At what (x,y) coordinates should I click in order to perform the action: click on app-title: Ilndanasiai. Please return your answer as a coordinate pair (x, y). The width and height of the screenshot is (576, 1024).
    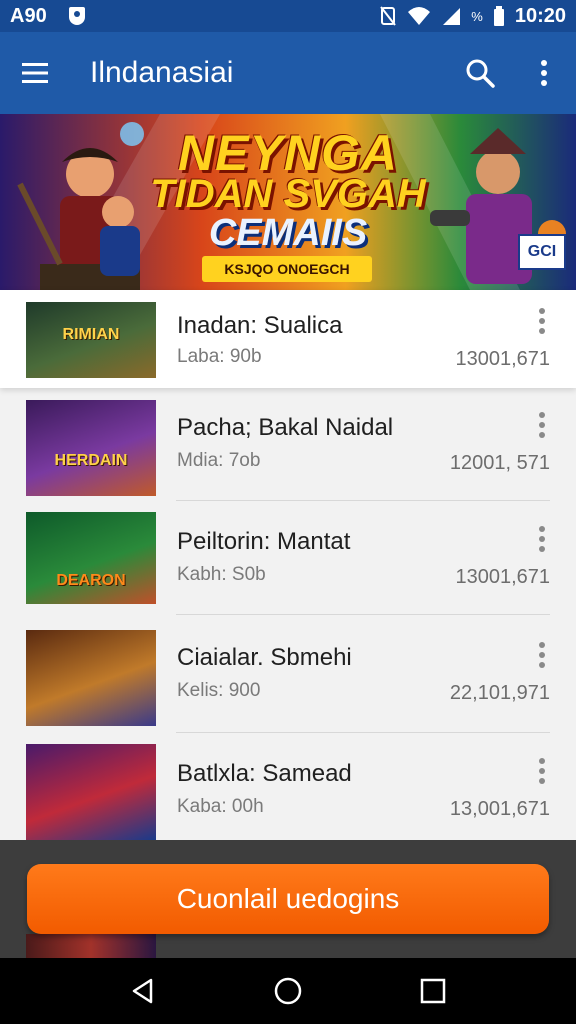
    Looking at the image, I should click on (162, 72).